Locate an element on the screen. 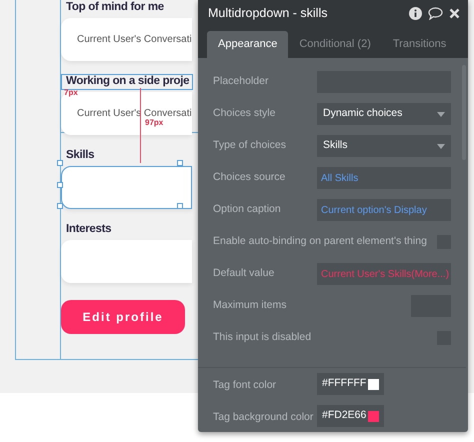  dropdown: Dynamic choices is located at coordinates (384, 114).